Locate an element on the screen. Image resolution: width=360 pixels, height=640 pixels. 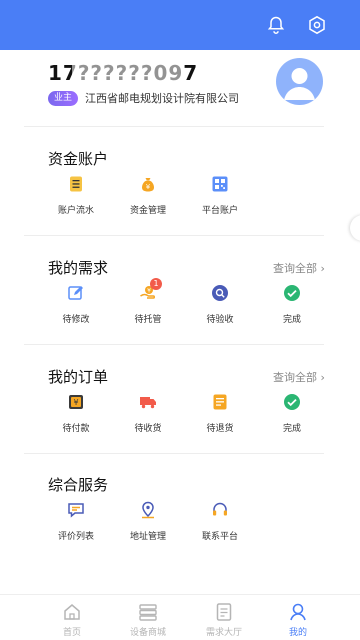
user-icon is located at coordinates (298, 612).